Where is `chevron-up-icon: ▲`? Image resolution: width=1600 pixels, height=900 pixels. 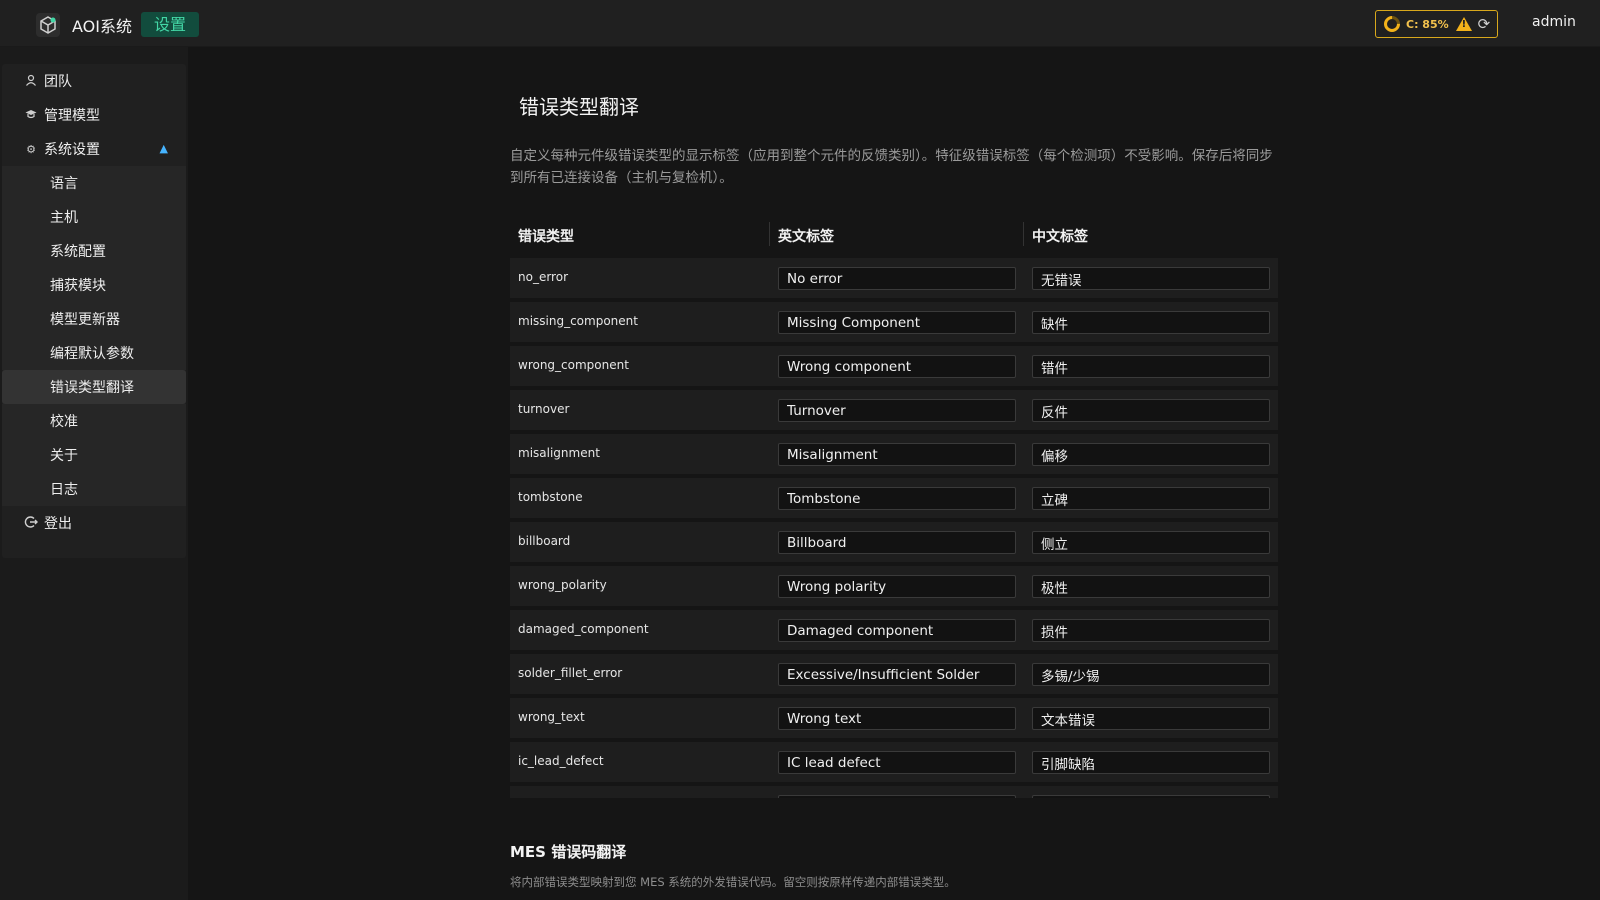
chevron-up-icon: ▲ is located at coordinates (164, 148).